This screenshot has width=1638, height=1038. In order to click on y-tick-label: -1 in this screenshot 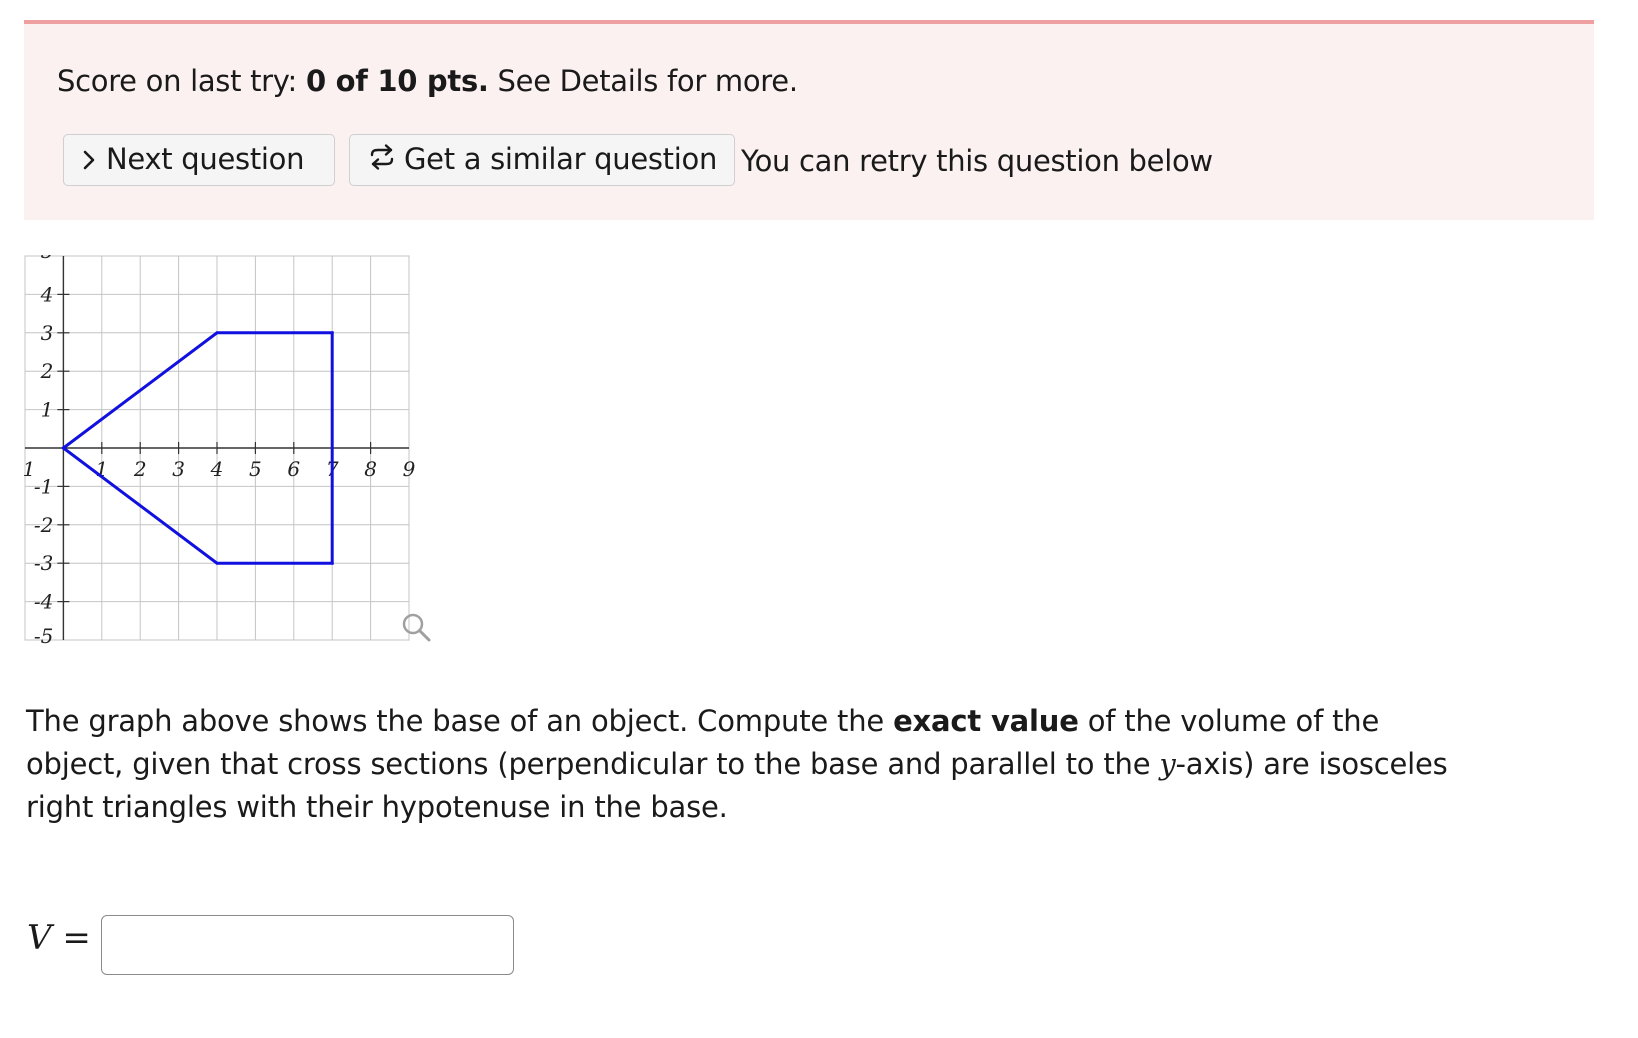, I will do `click(43, 486)`.